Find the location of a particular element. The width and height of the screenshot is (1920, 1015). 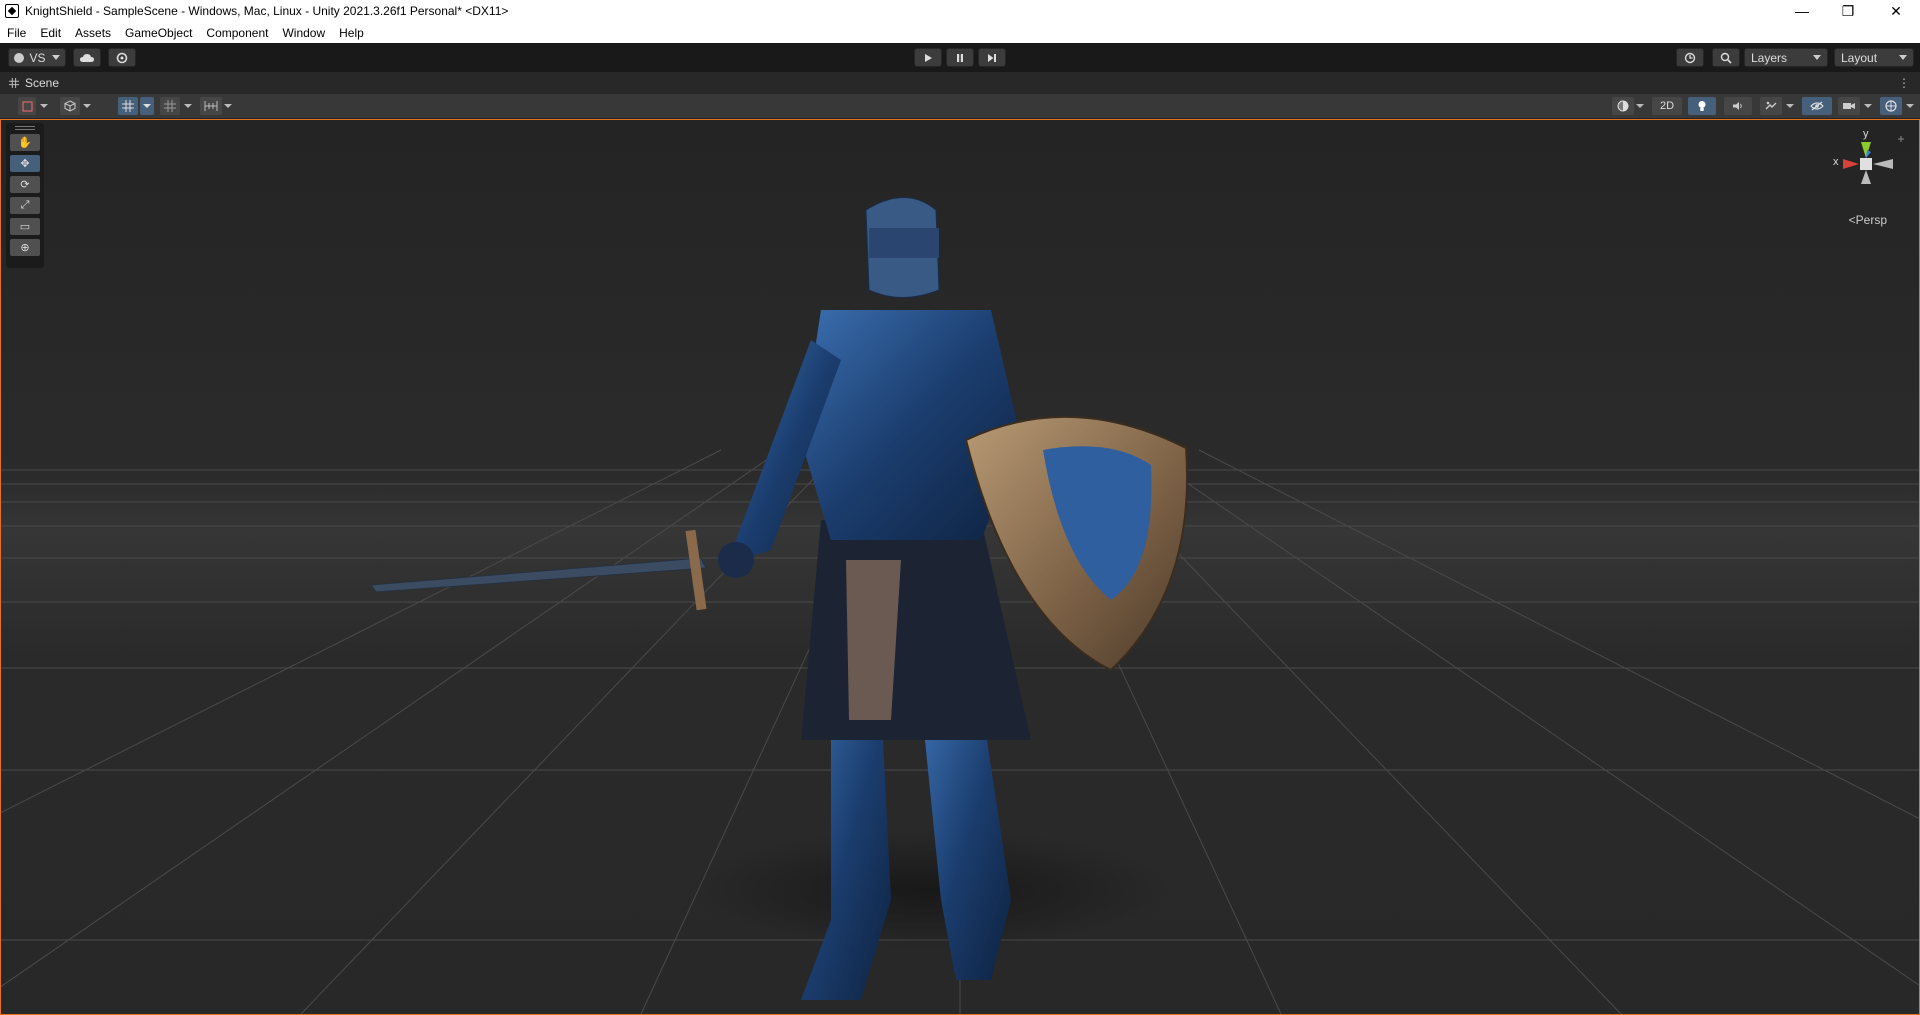

layers-dropdown: Layers is located at coordinates (1786, 57).